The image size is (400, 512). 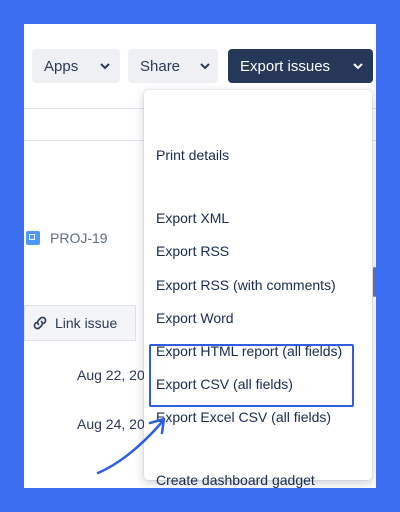 I want to click on apps-button-label: Apps, so click(x=61, y=66).